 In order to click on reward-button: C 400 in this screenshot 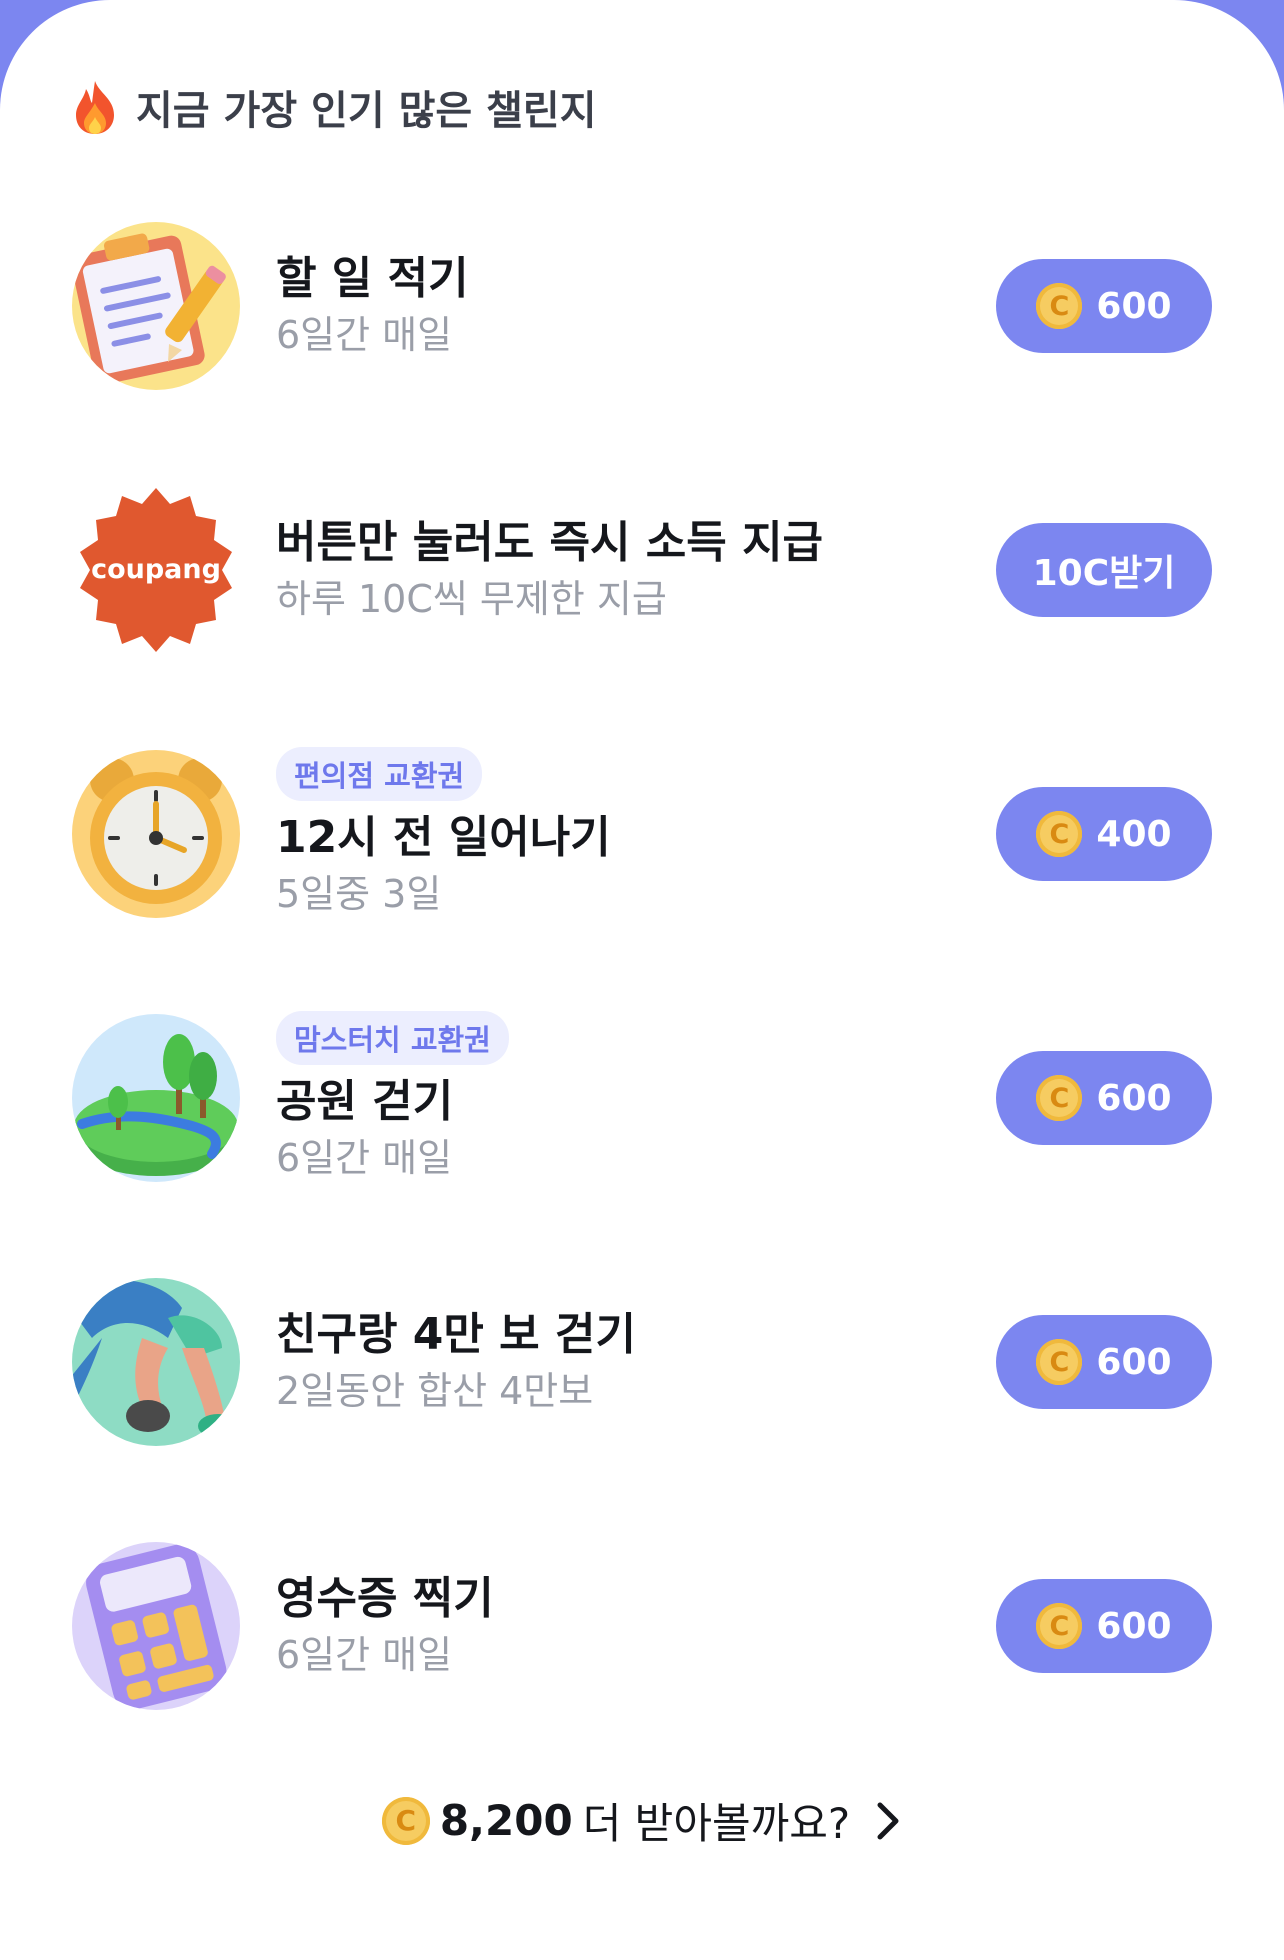, I will do `click(1104, 834)`.